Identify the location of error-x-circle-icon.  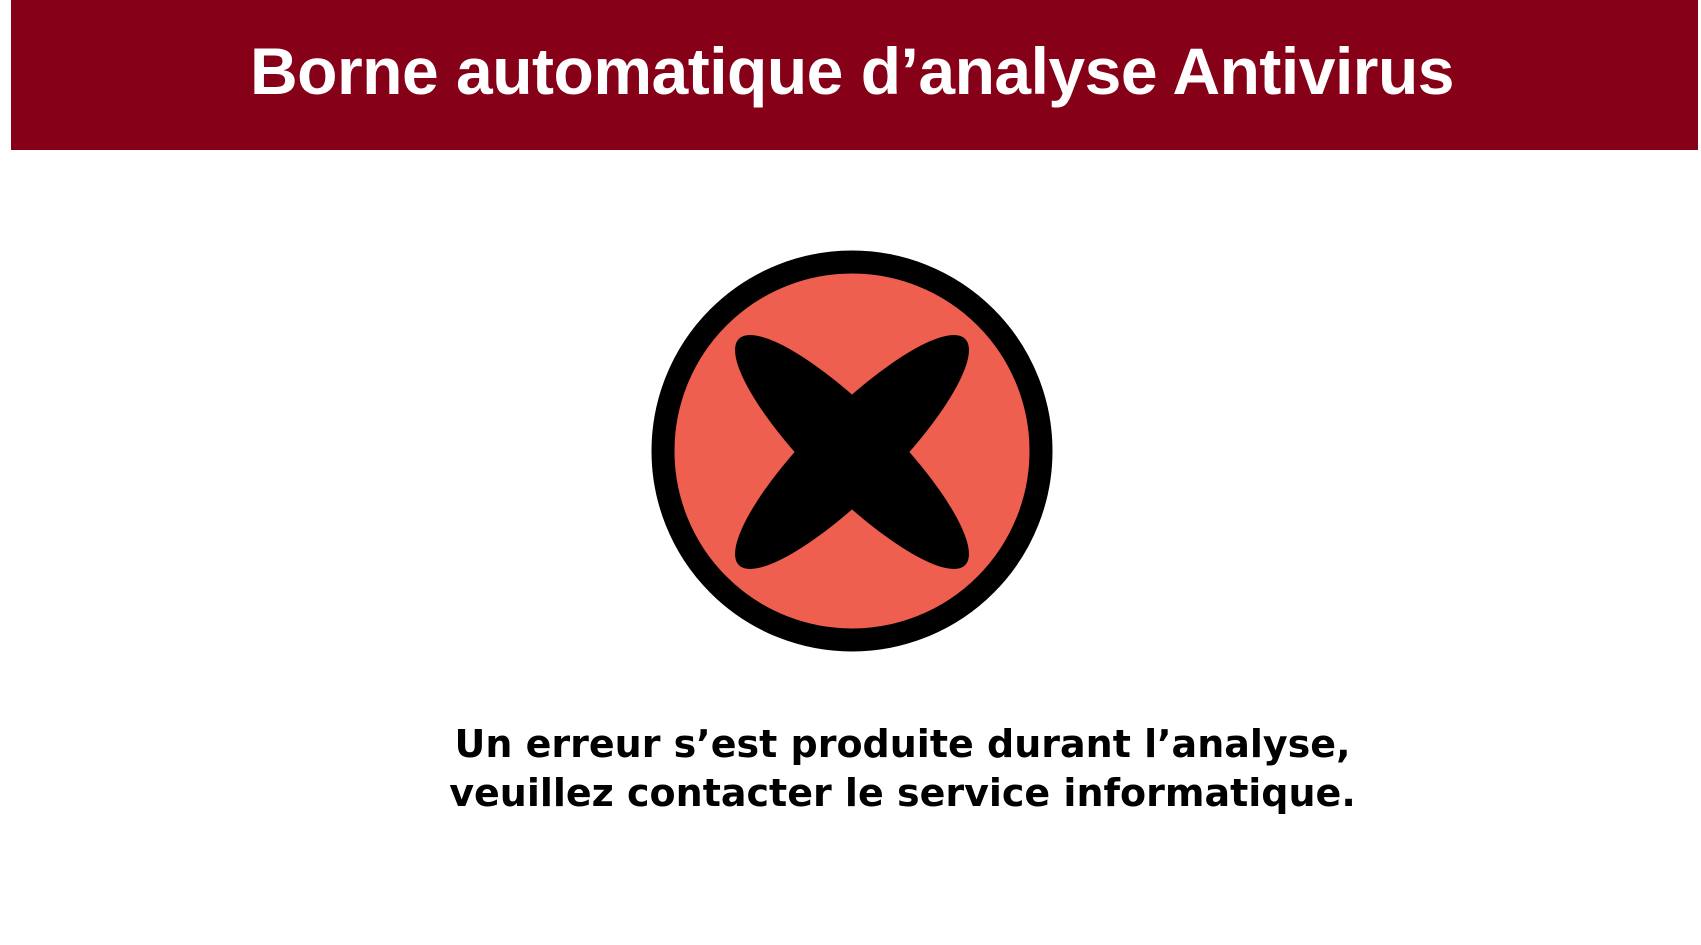
(852, 451).